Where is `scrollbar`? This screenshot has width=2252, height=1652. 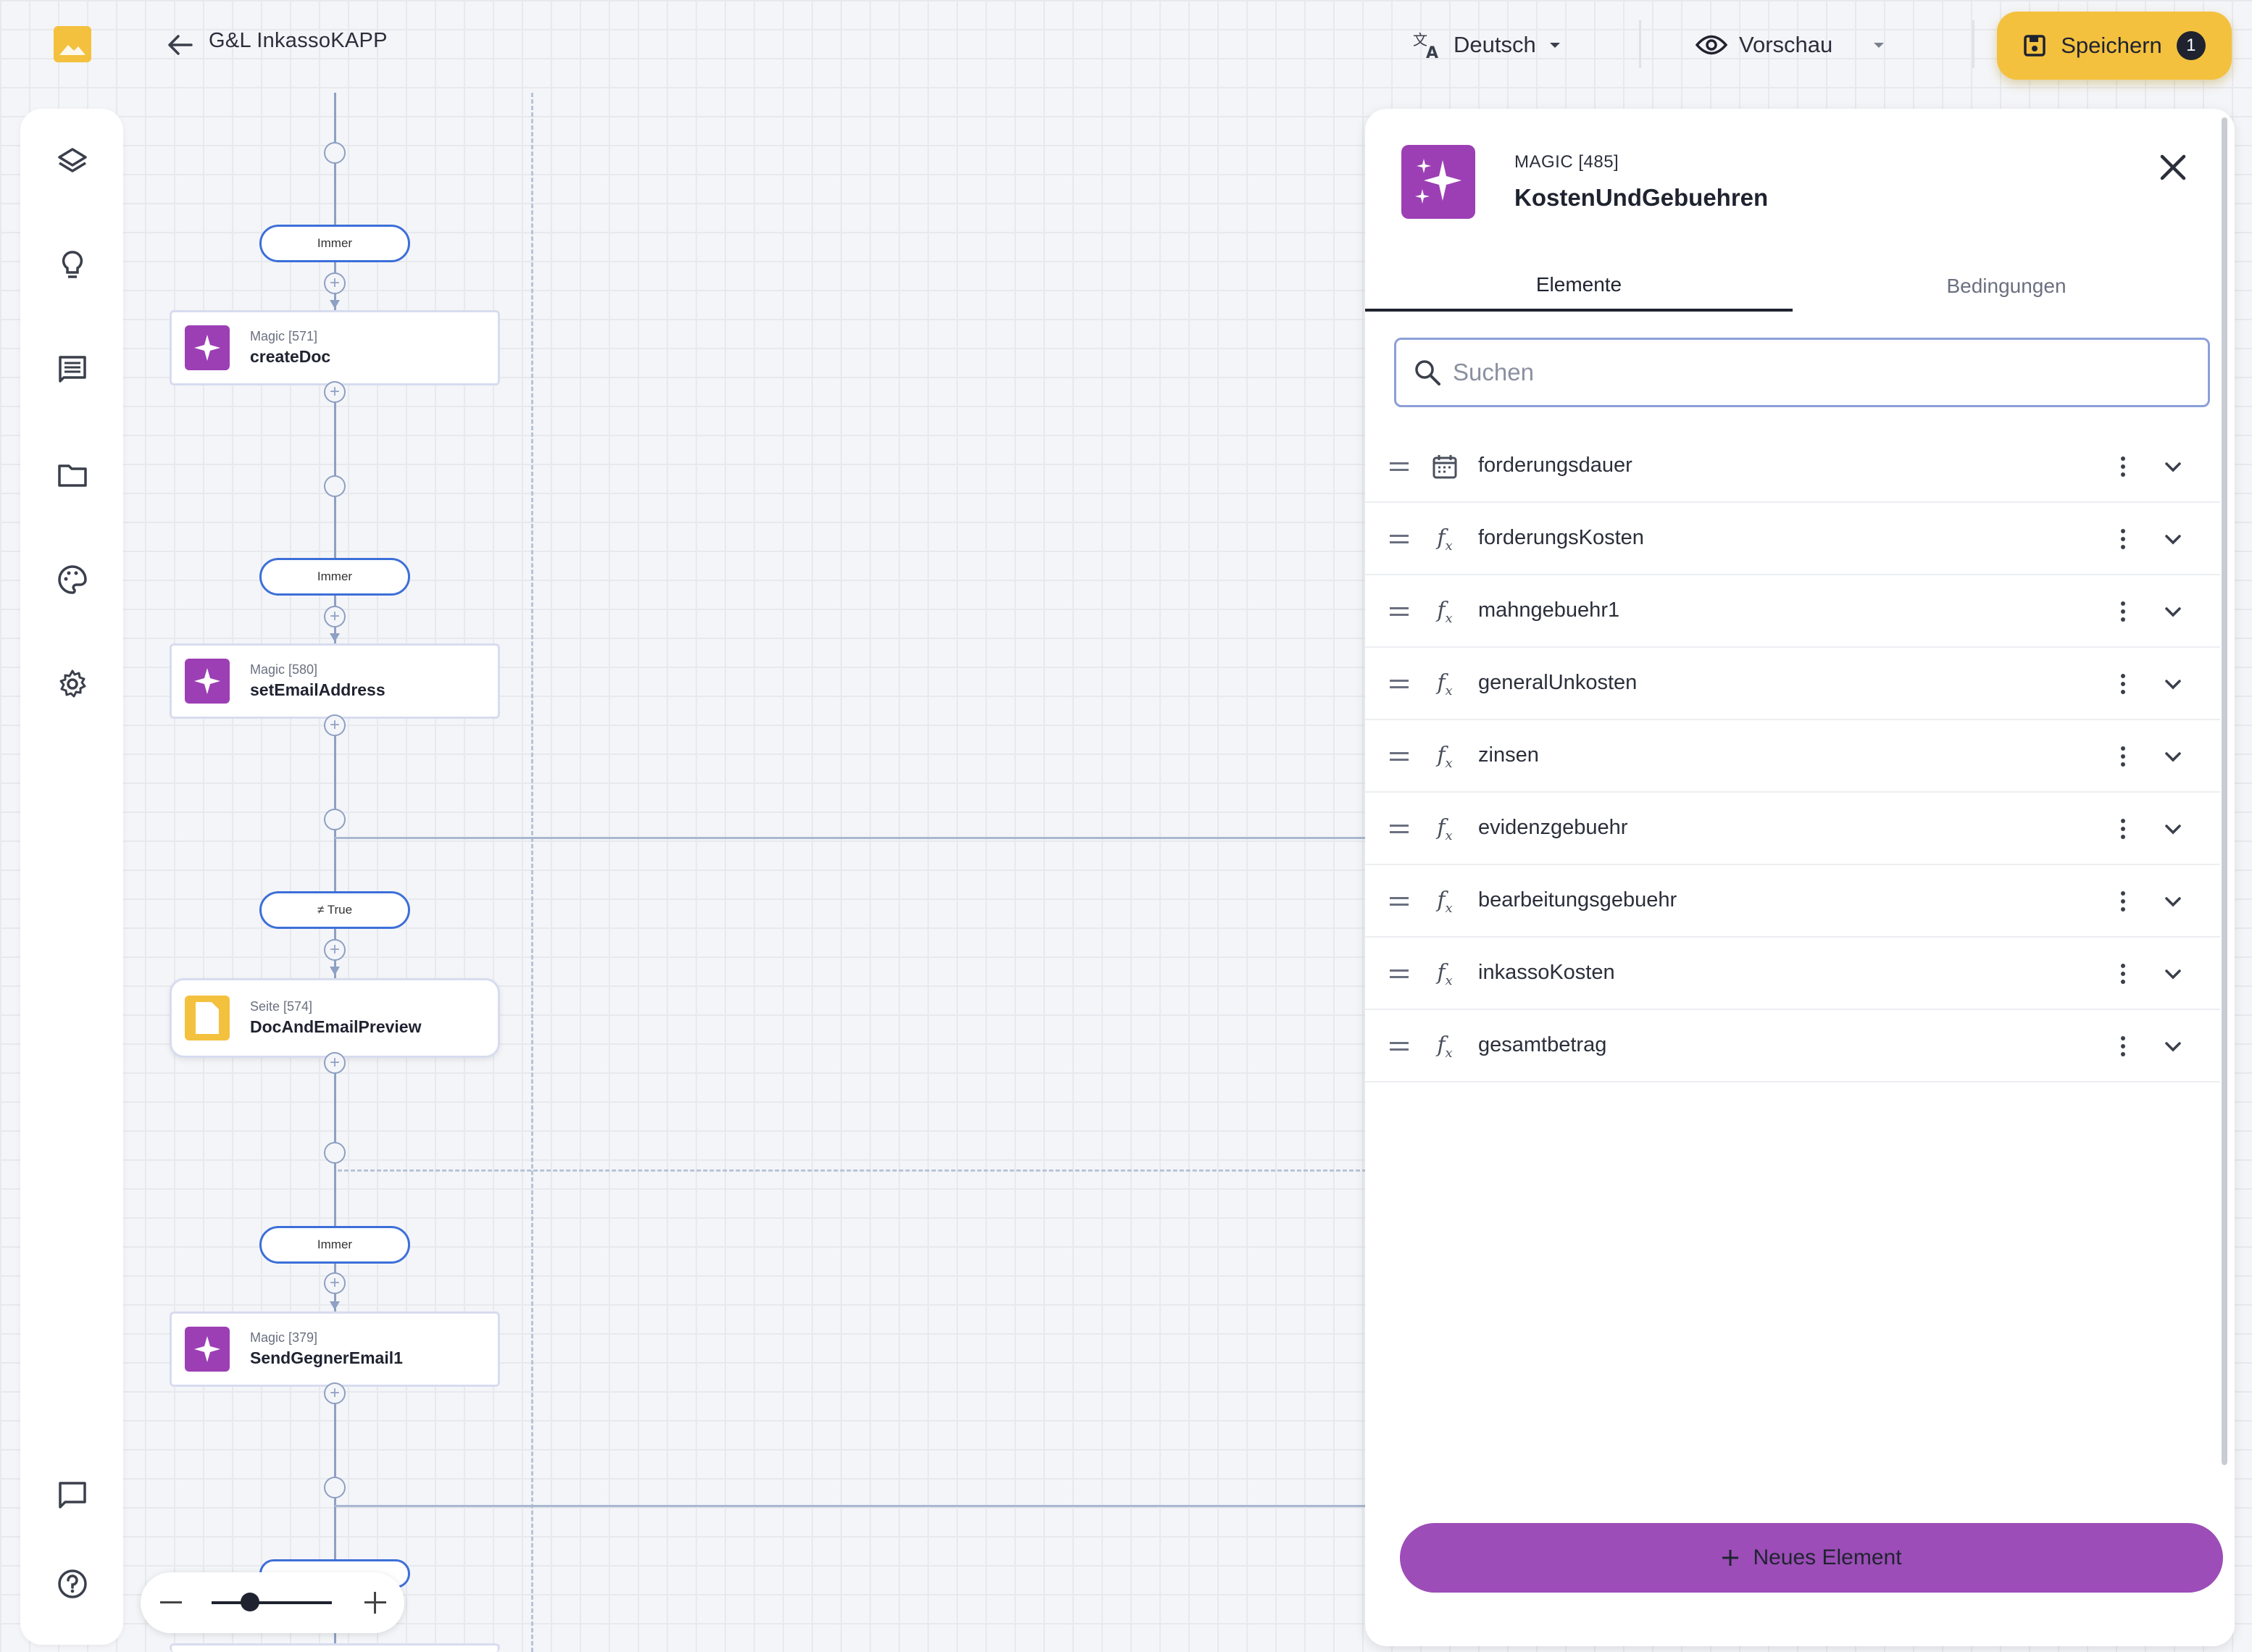 scrollbar is located at coordinates (2224, 791).